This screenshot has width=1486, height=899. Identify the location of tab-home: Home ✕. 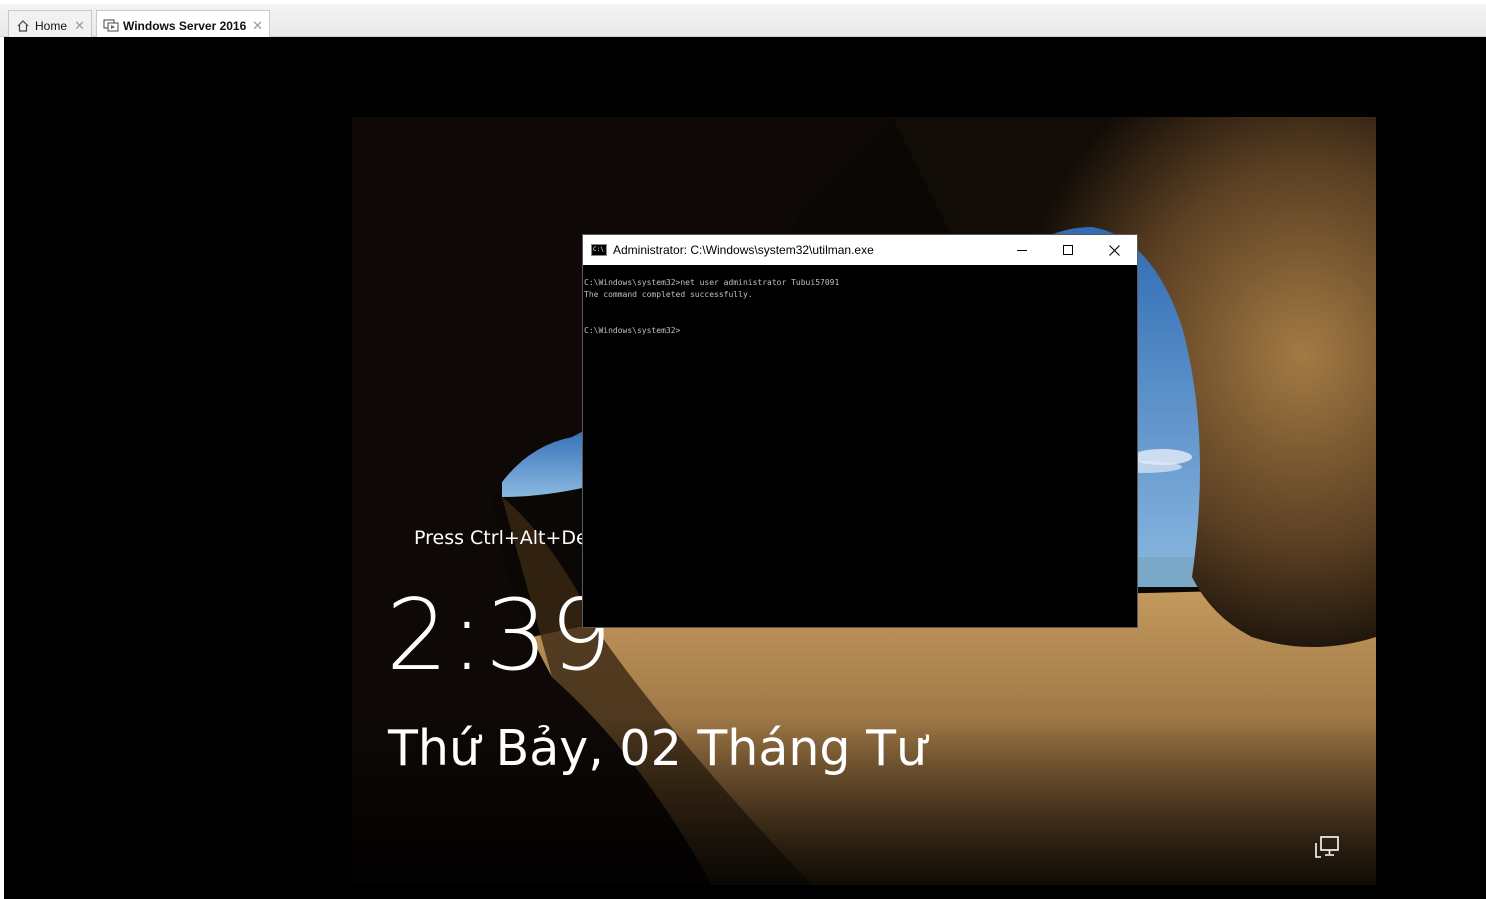
(50, 25).